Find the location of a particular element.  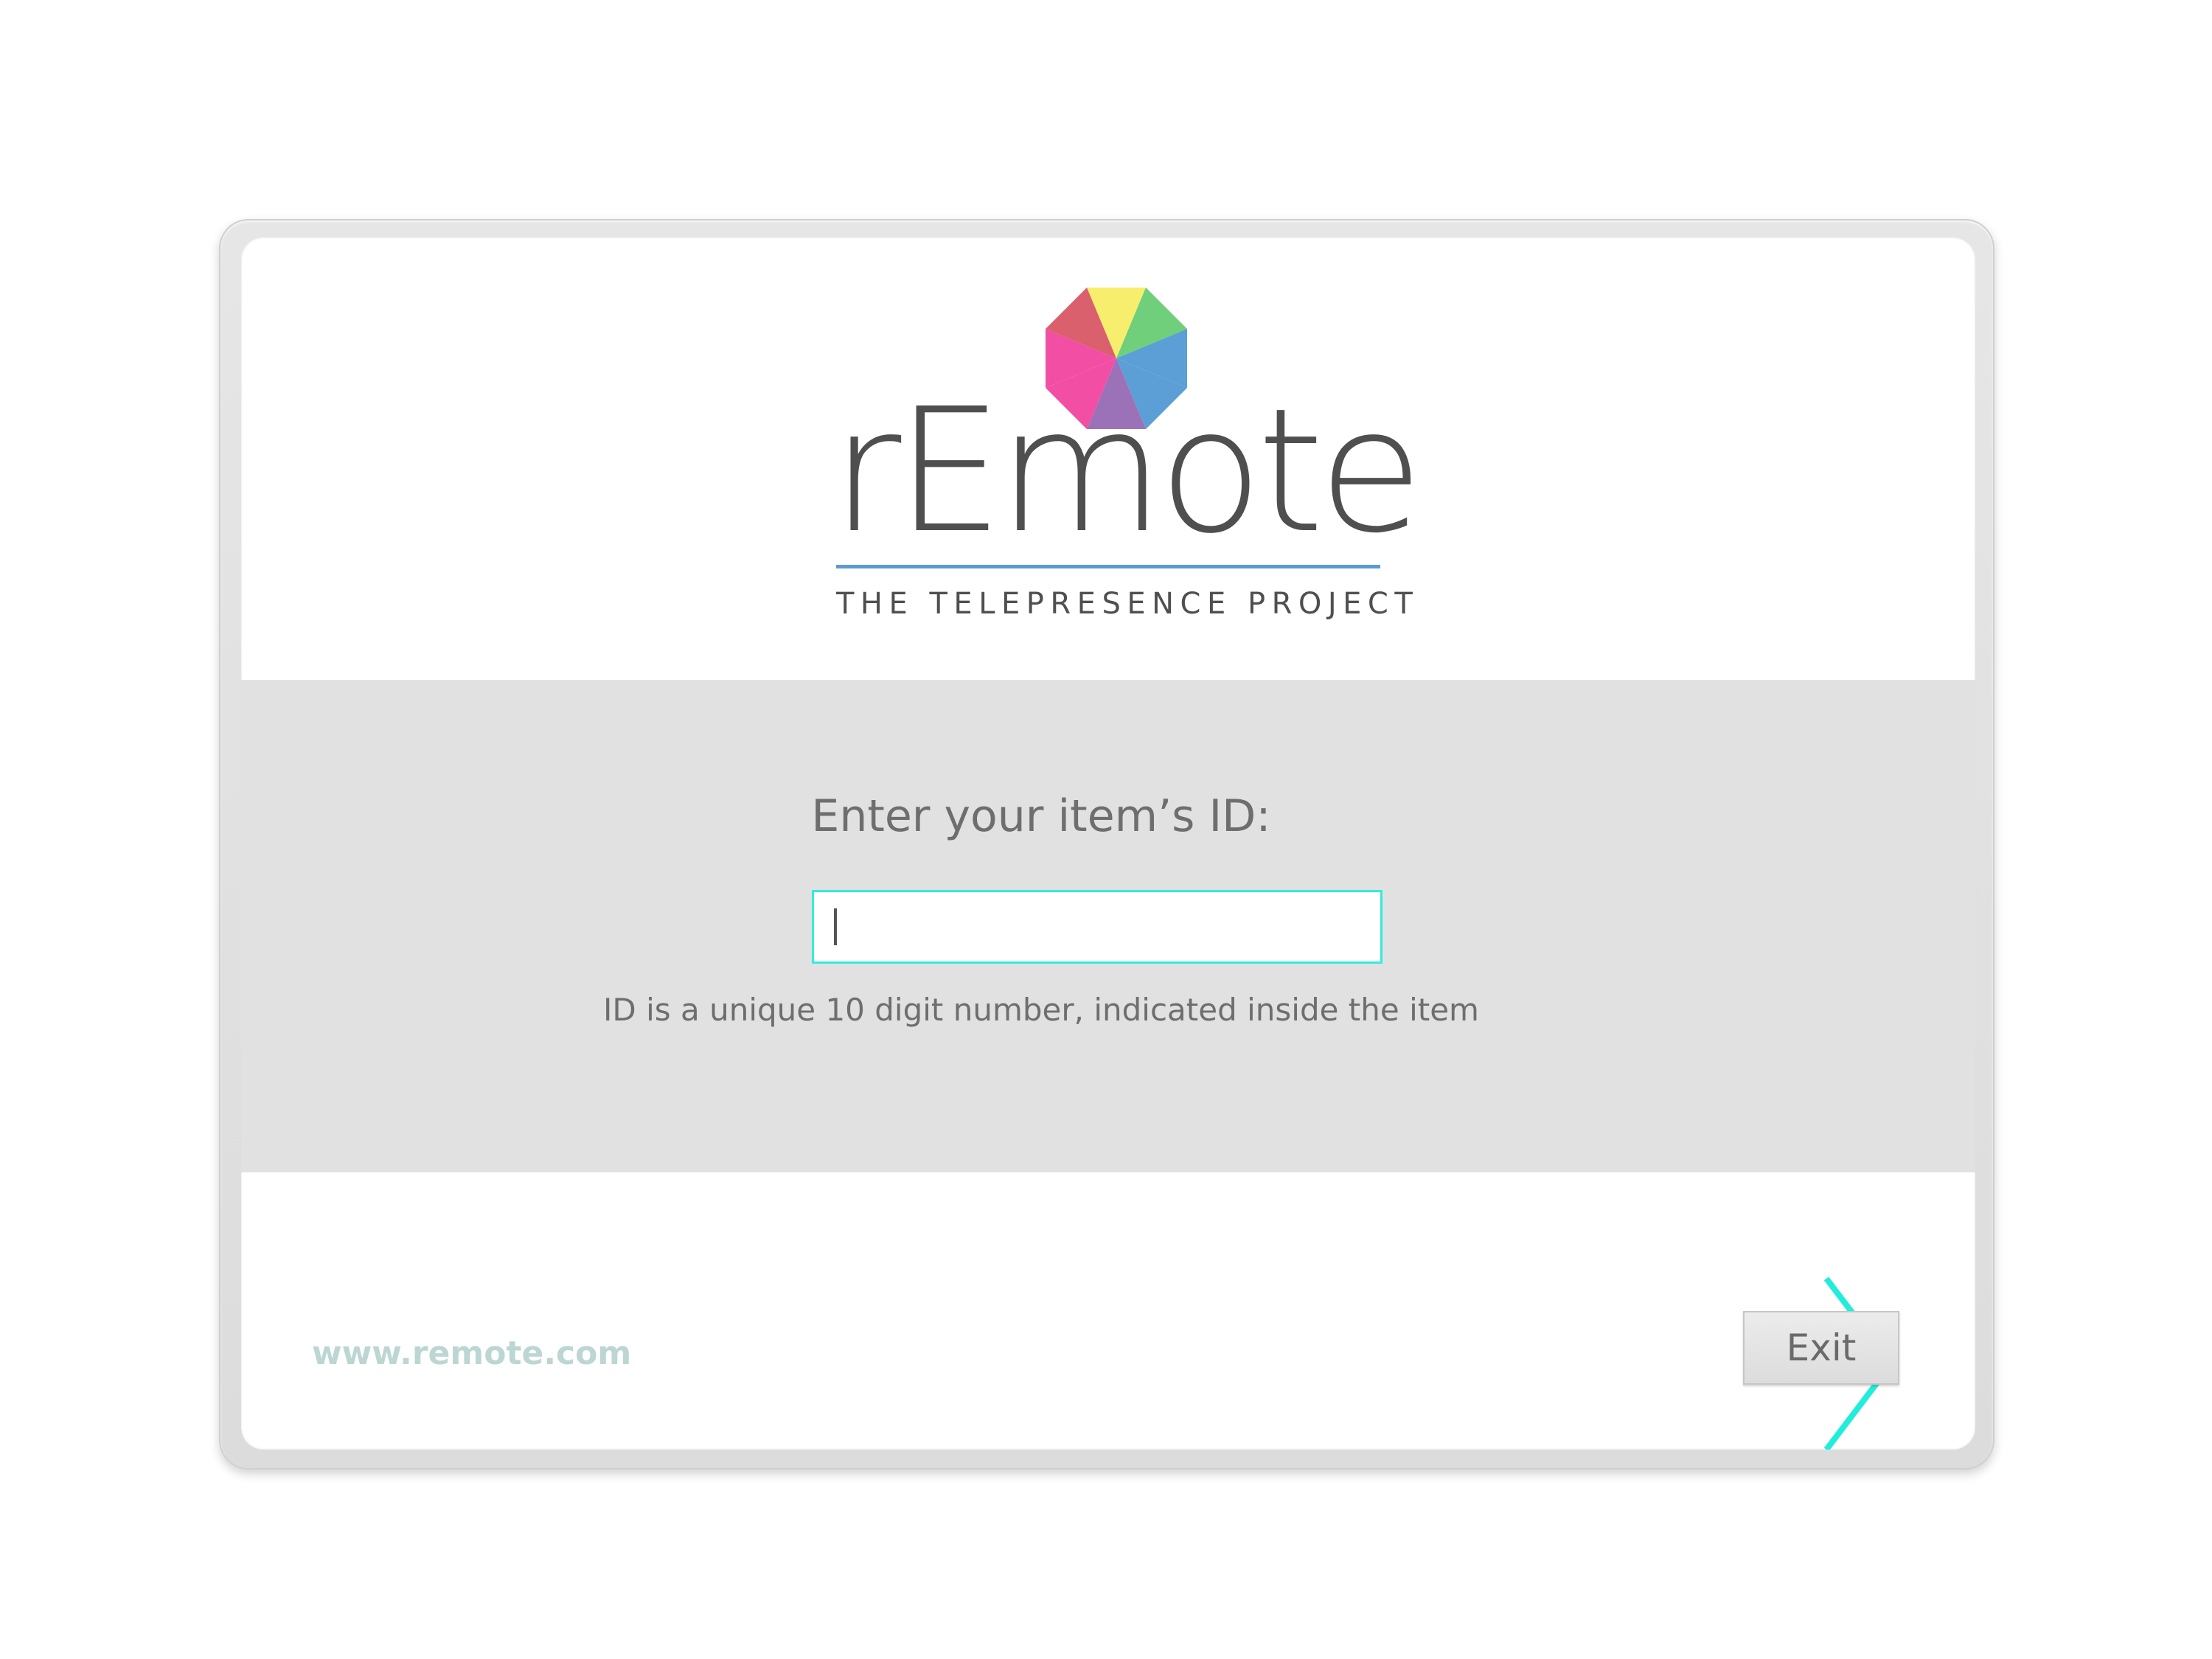

item-id-input is located at coordinates (1097, 927).